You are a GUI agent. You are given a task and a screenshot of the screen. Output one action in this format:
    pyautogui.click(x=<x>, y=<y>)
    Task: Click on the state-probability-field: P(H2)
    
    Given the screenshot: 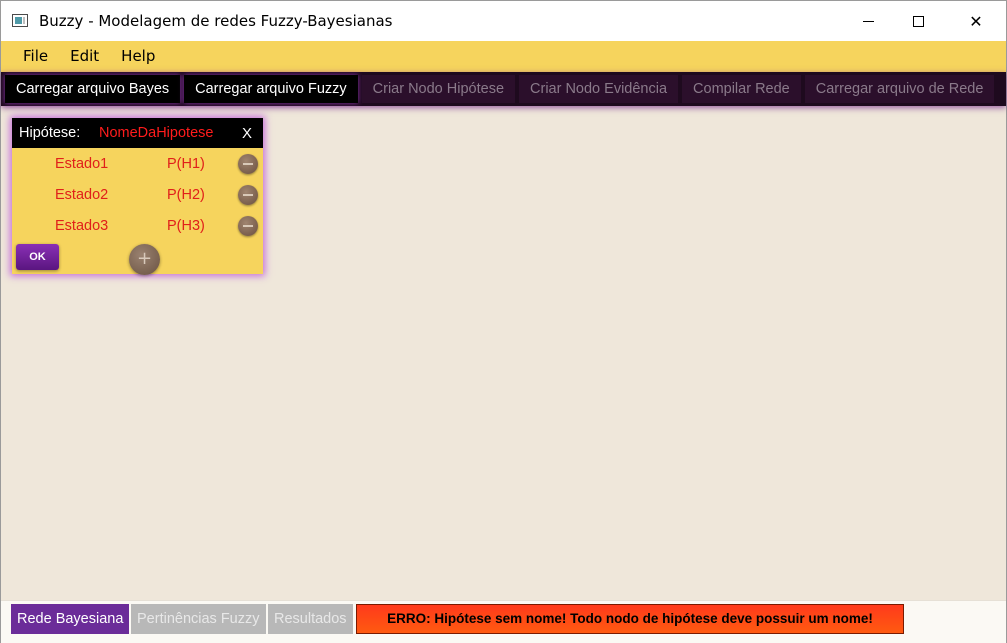 What is the action you would take?
    pyautogui.click(x=186, y=195)
    